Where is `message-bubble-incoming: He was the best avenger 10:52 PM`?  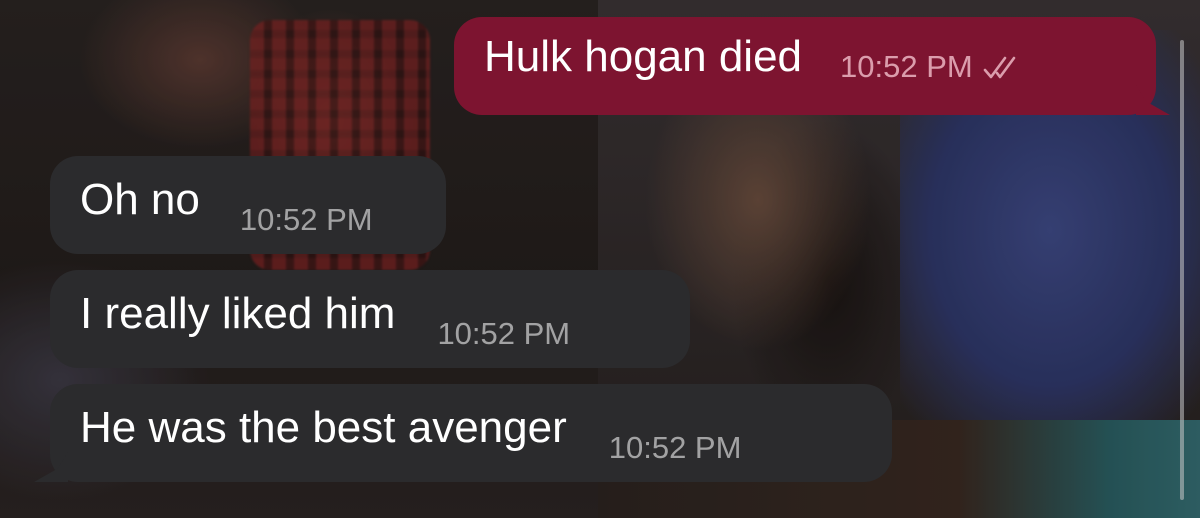
message-bubble-incoming: He was the best avenger 10:52 PM is located at coordinates (463, 433).